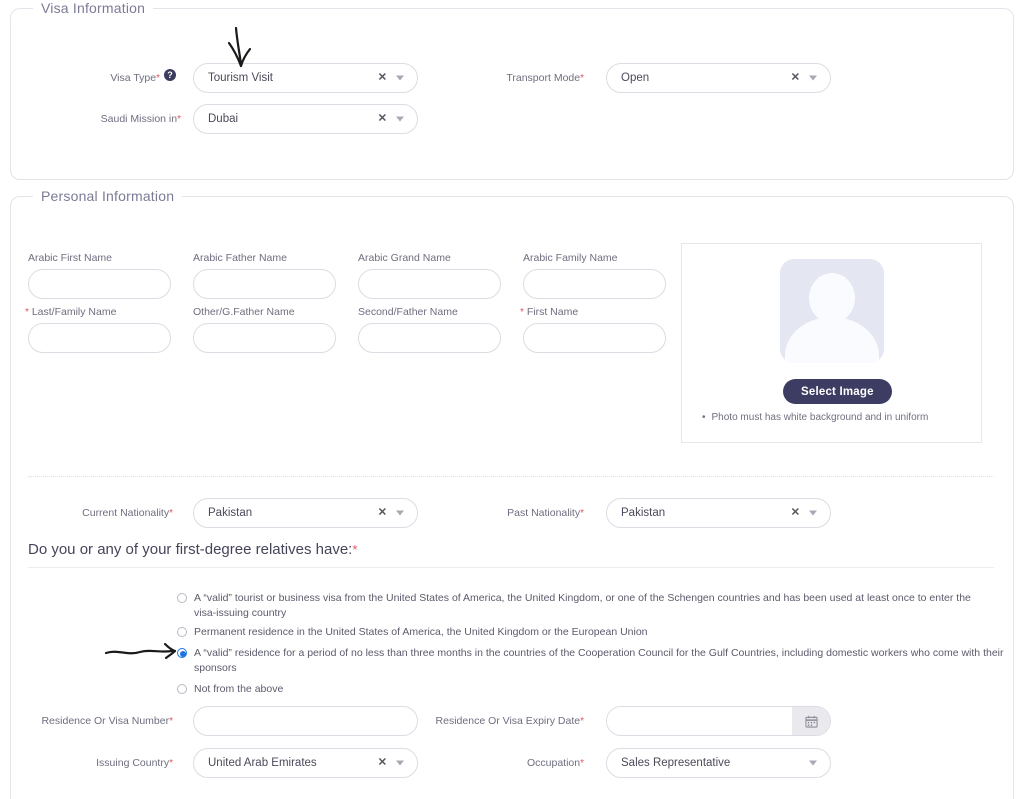 The image size is (1024, 799). What do you see at coordinates (171, 763) in the screenshot?
I see `issuing-country-required: *` at bounding box center [171, 763].